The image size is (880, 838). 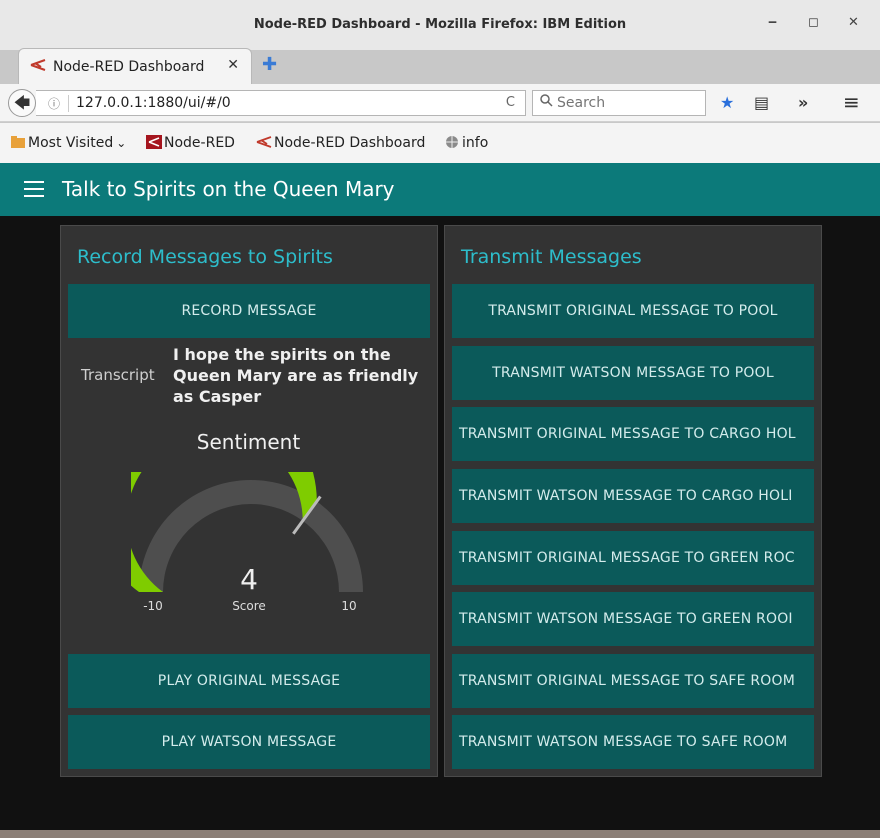 I want to click on sentiment-title: Sentiment, so click(x=248, y=442).